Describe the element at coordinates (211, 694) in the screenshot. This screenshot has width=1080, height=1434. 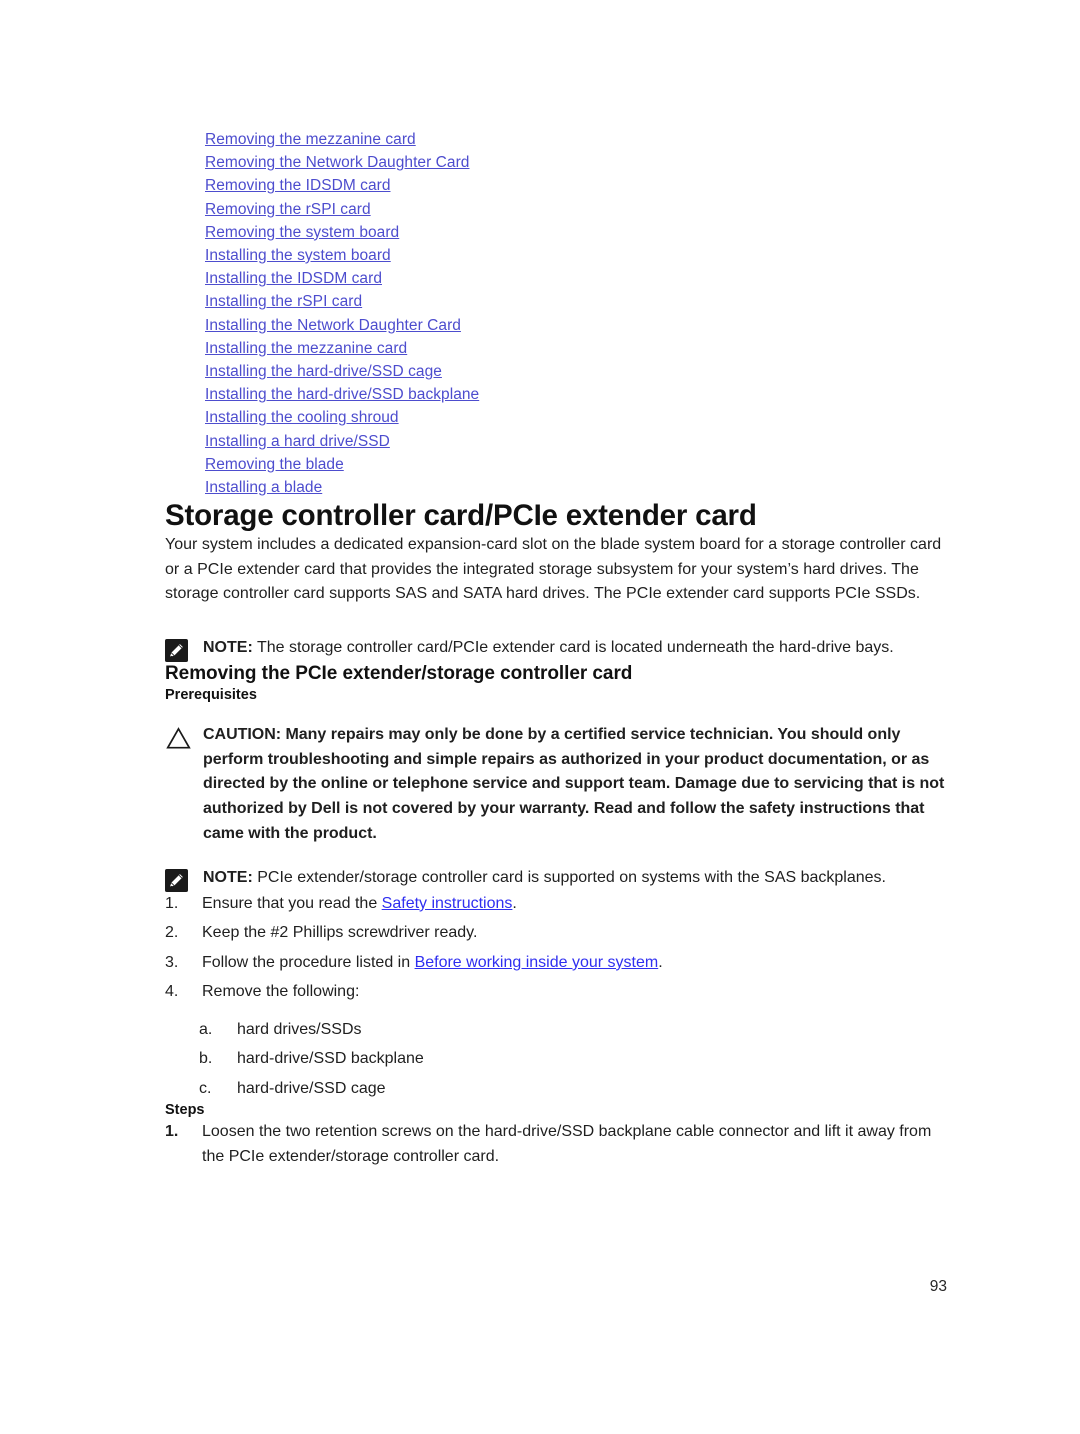
I see `prerequisites-heading: Prerequisites` at that location.